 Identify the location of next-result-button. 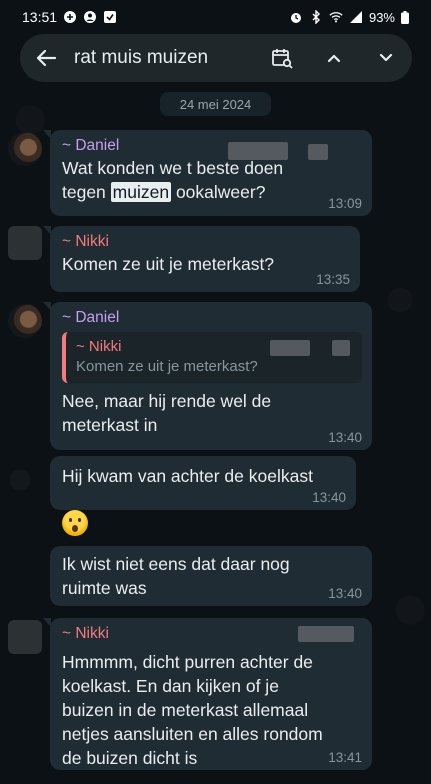
(386, 58).